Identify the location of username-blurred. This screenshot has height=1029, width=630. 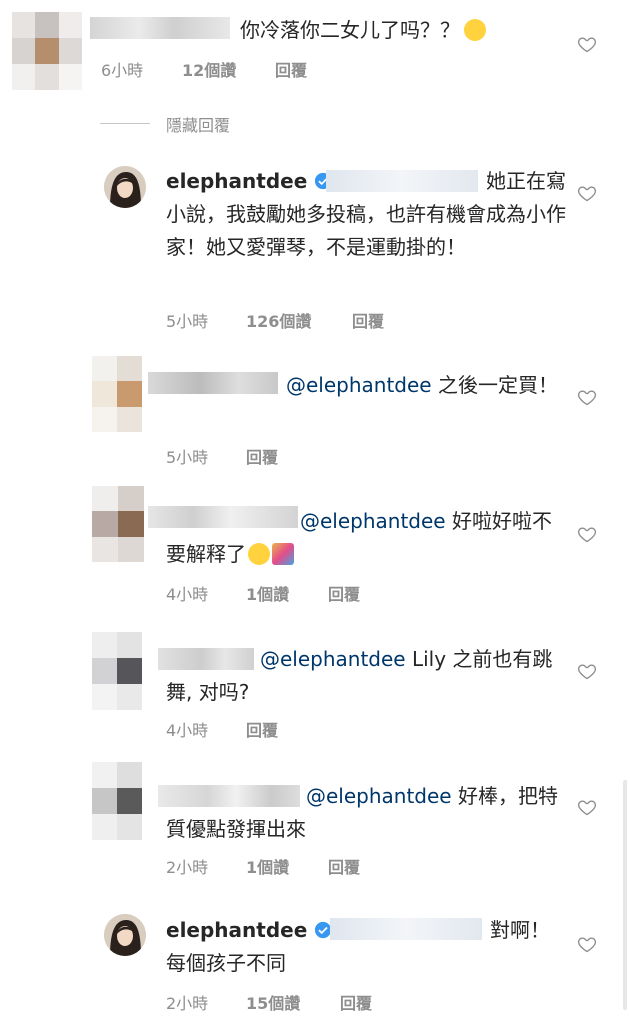
(160, 28).